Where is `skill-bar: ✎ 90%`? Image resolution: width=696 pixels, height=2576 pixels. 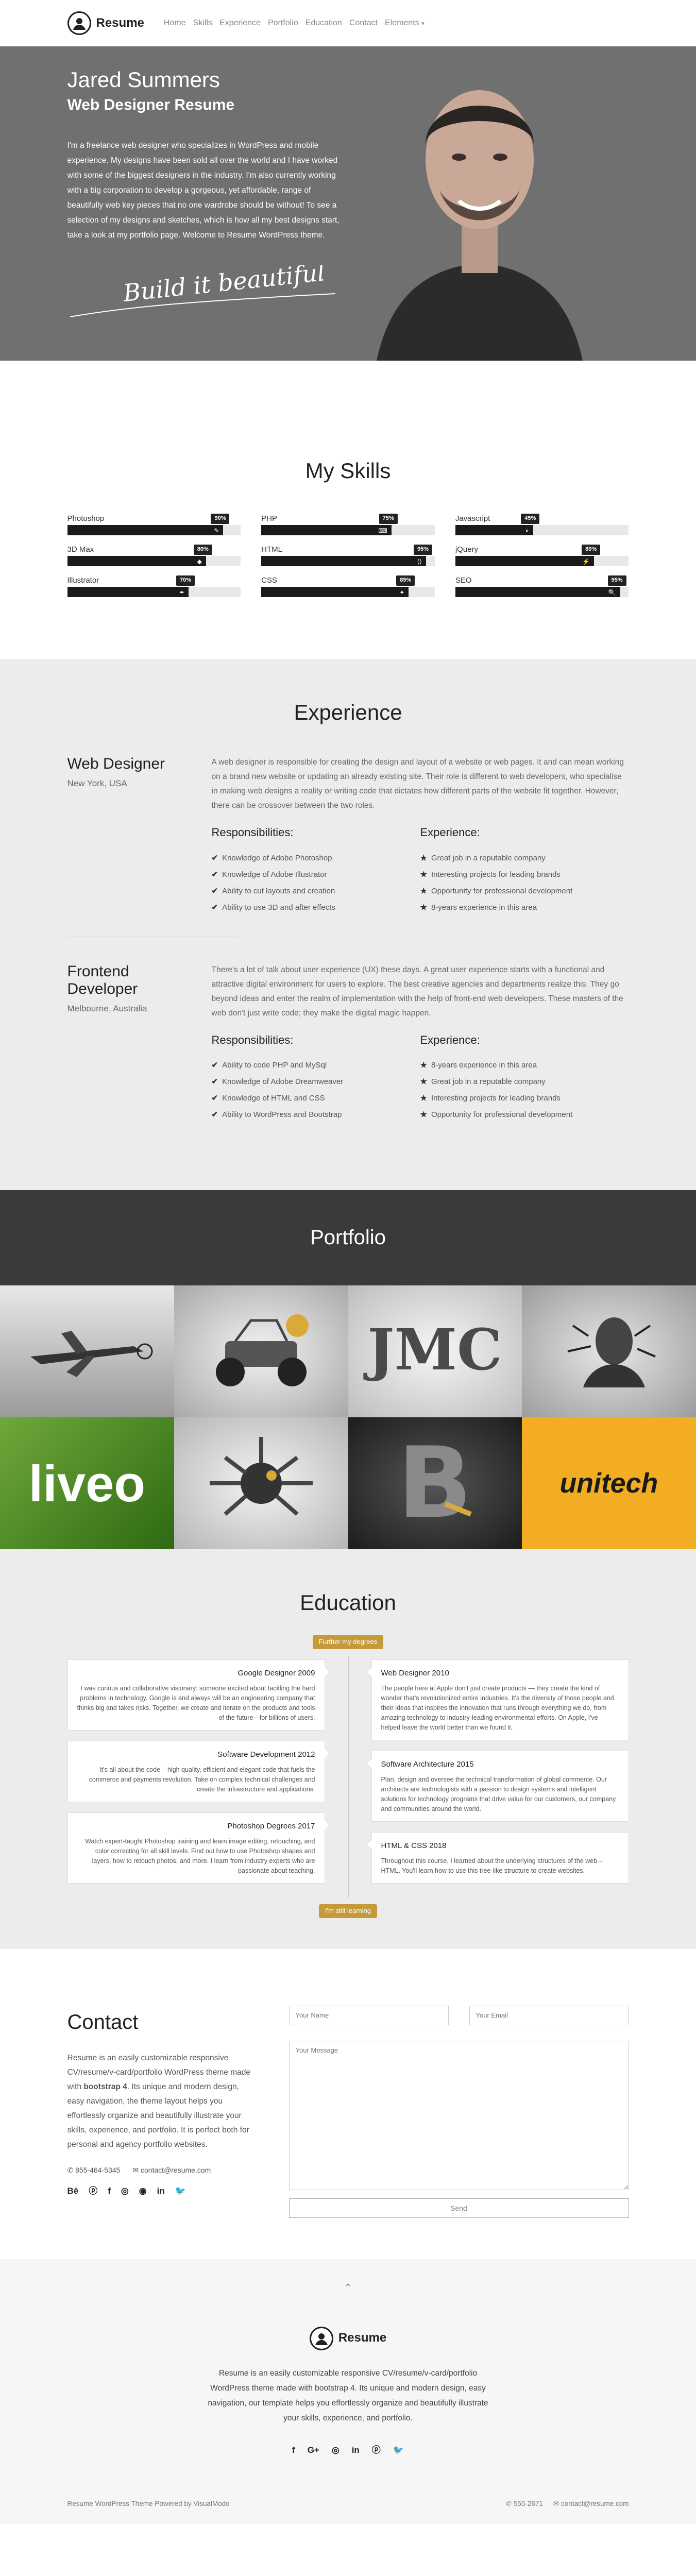
skill-bar: ✎ 90% is located at coordinates (154, 525).